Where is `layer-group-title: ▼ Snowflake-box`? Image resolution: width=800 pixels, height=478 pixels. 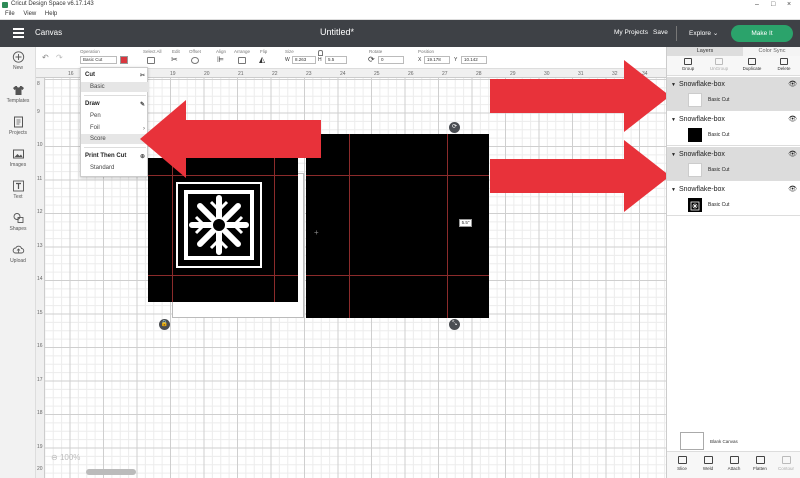
layer-group-title: ▼ Snowflake-box is located at coordinates (698, 189).